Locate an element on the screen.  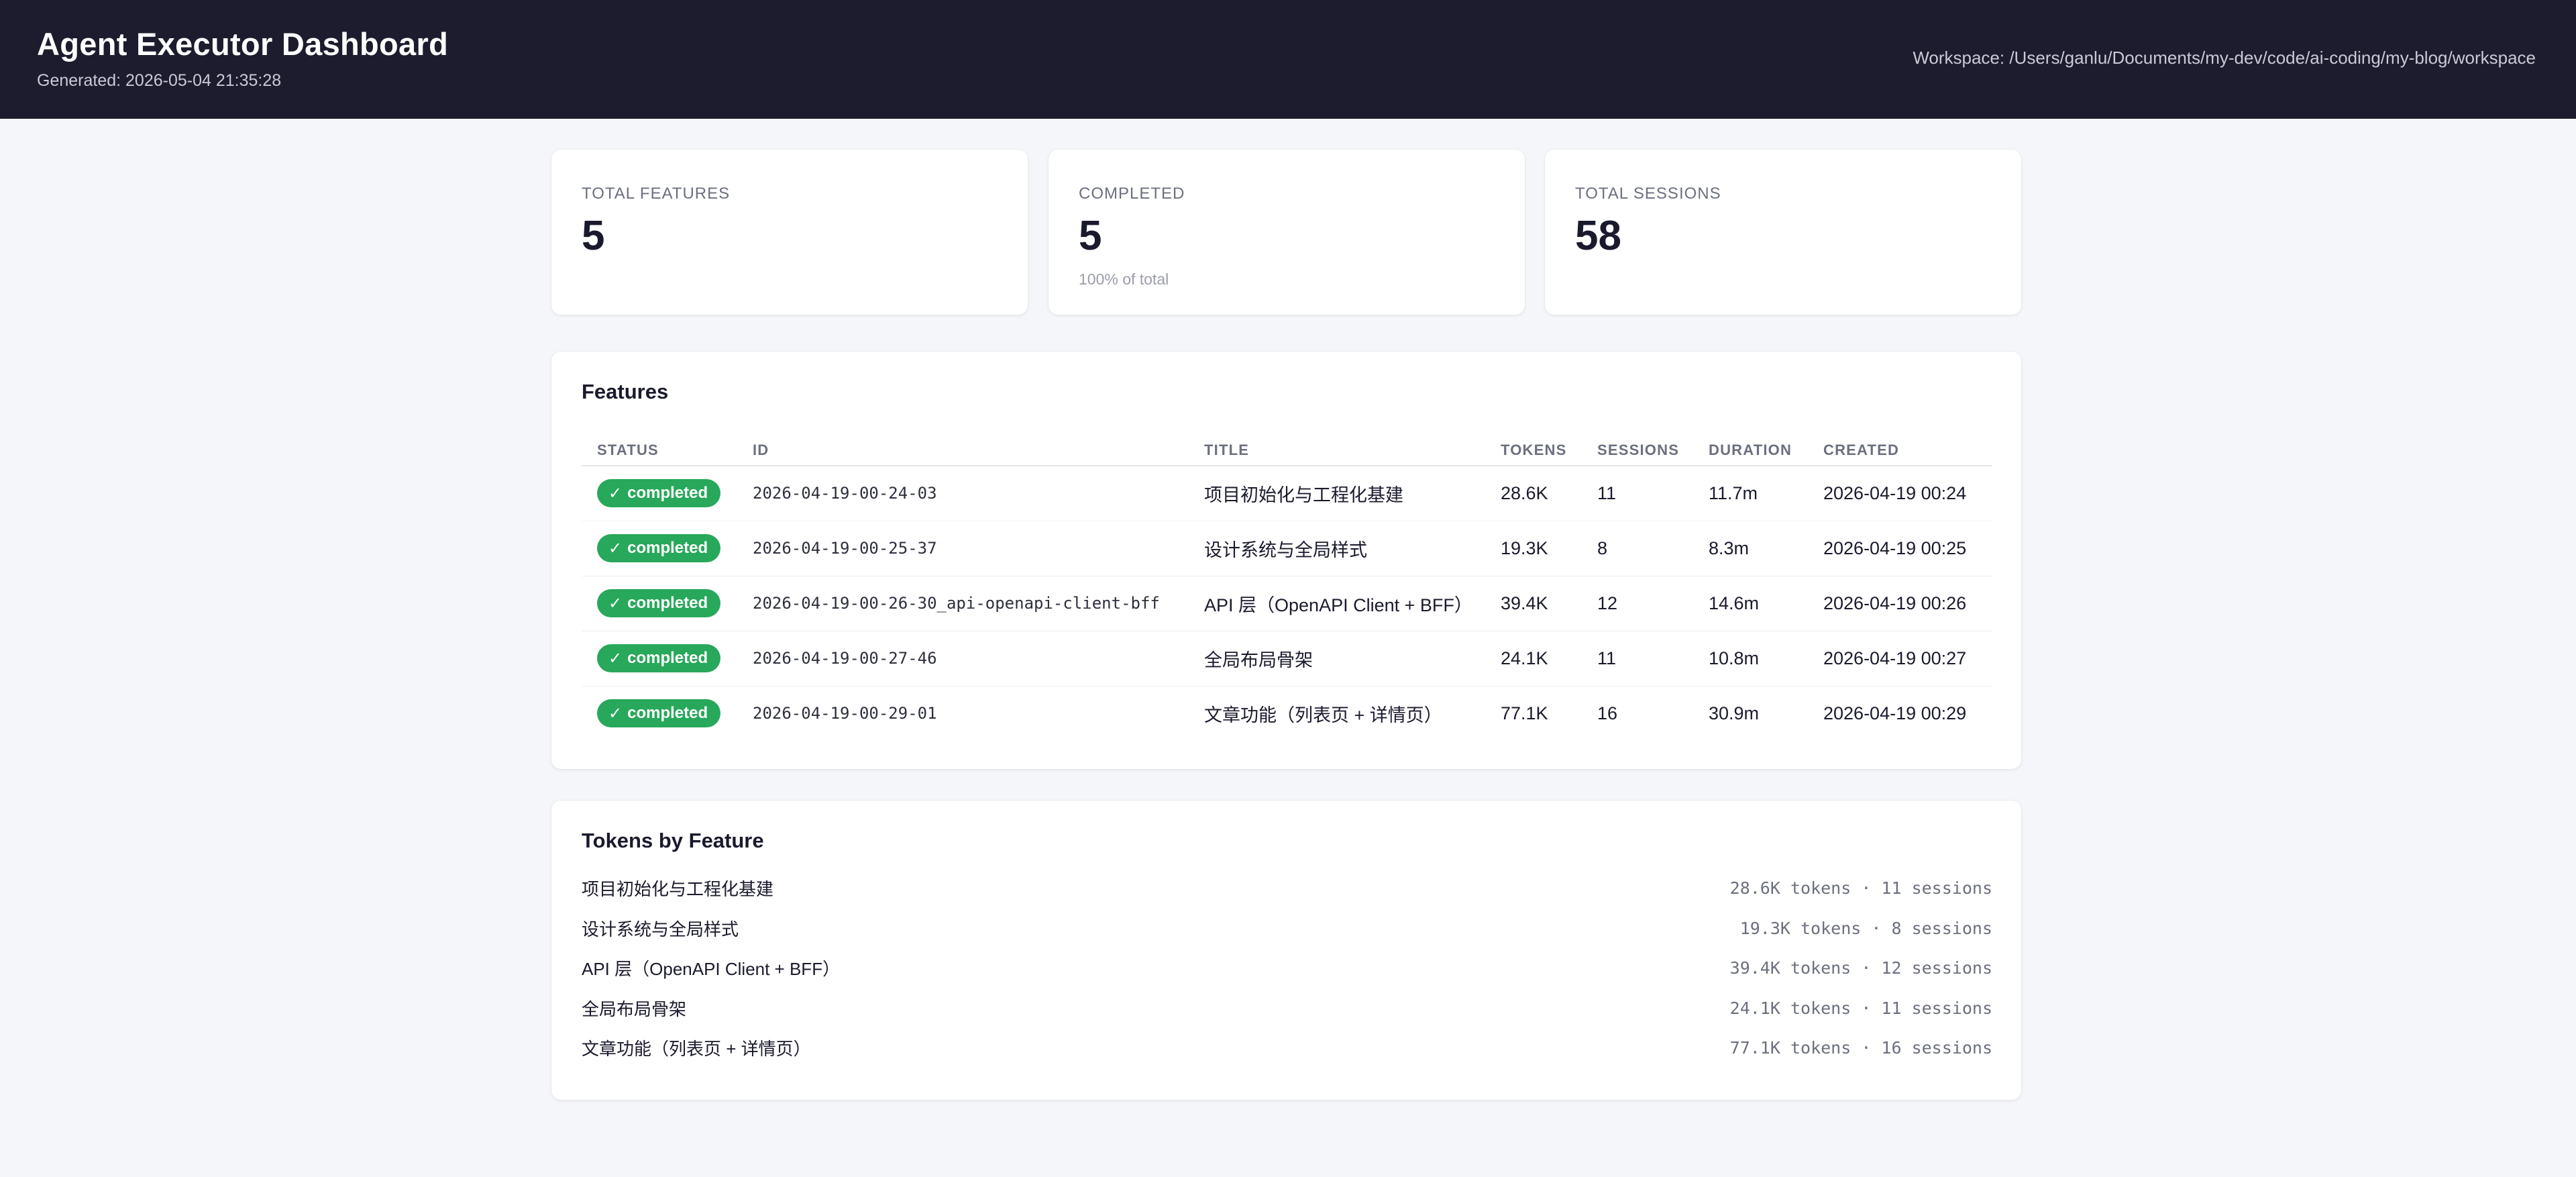
feature-created: 2026-04-19 00:24 is located at coordinates (1900, 494).